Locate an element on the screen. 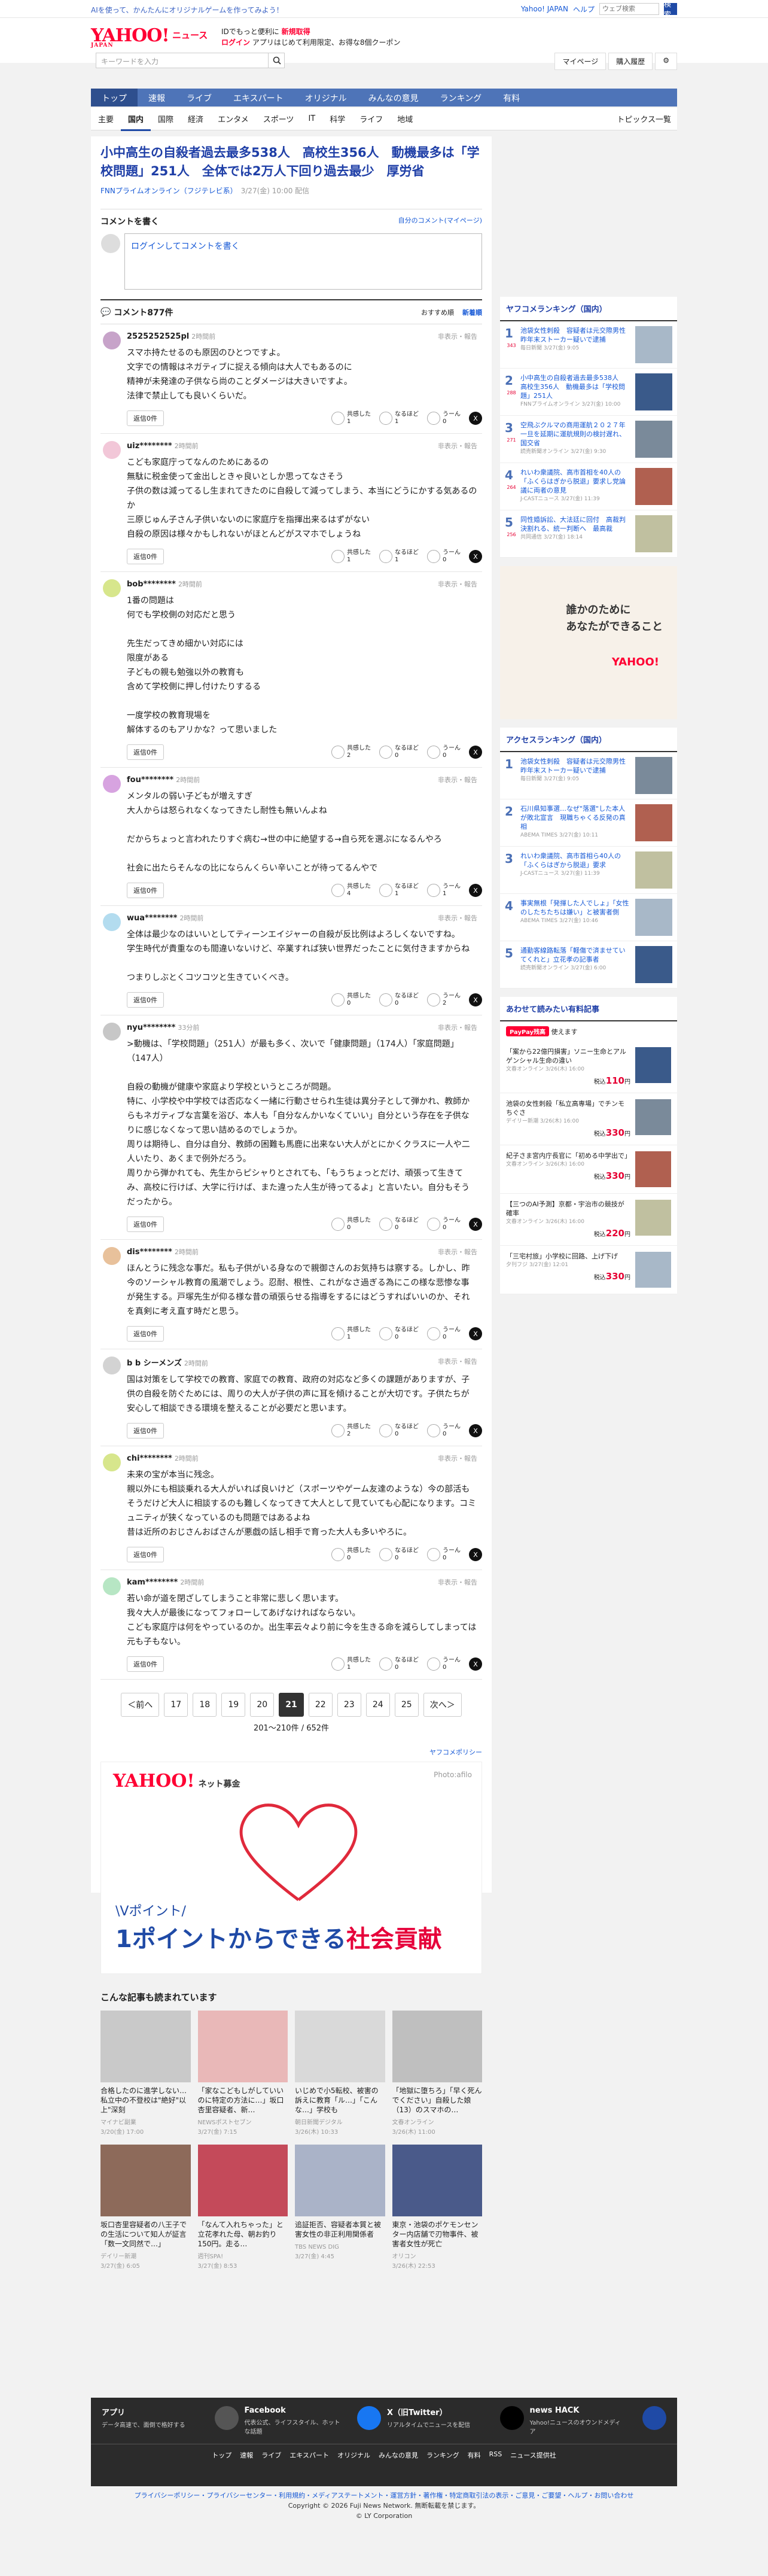 The width and height of the screenshot is (768, 2576). signup-link: 新規取得 is located at coordinates (296, 32).